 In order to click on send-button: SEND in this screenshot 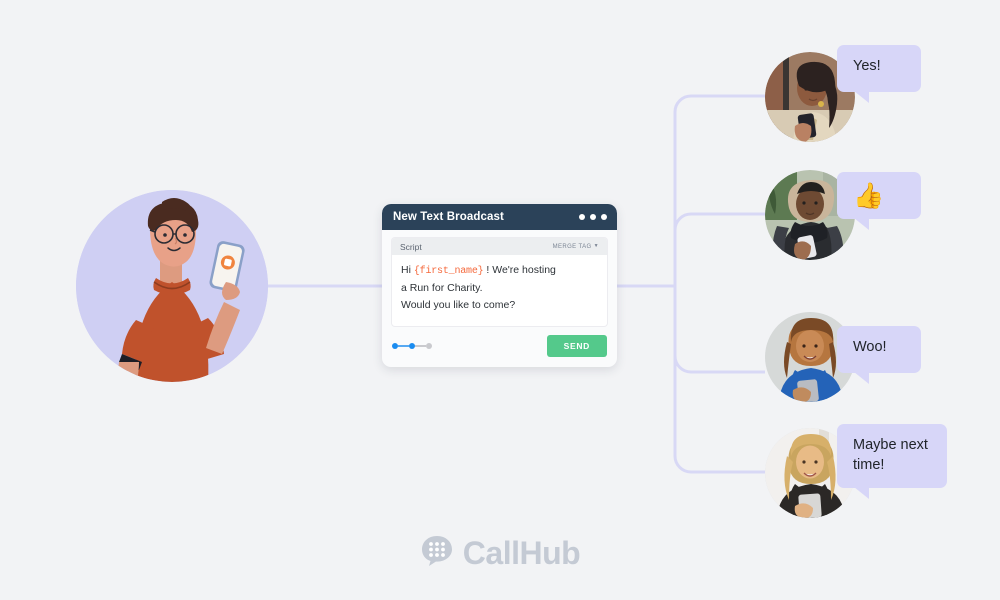, I will do `click(576, 346)`.